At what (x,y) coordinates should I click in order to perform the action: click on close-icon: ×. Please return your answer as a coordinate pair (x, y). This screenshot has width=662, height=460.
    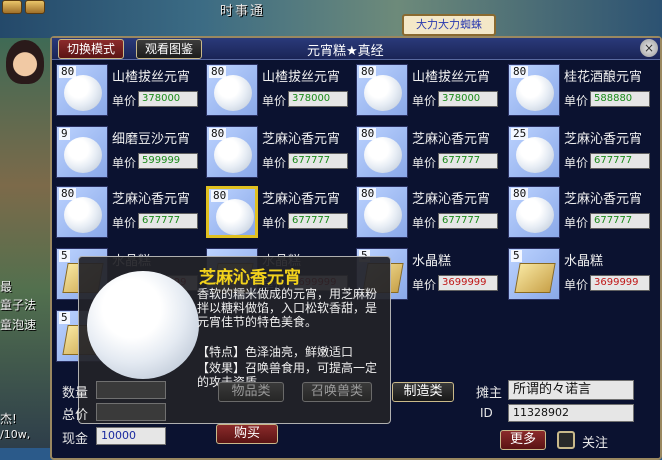
    Looking at the image, I should click on (649, 48).